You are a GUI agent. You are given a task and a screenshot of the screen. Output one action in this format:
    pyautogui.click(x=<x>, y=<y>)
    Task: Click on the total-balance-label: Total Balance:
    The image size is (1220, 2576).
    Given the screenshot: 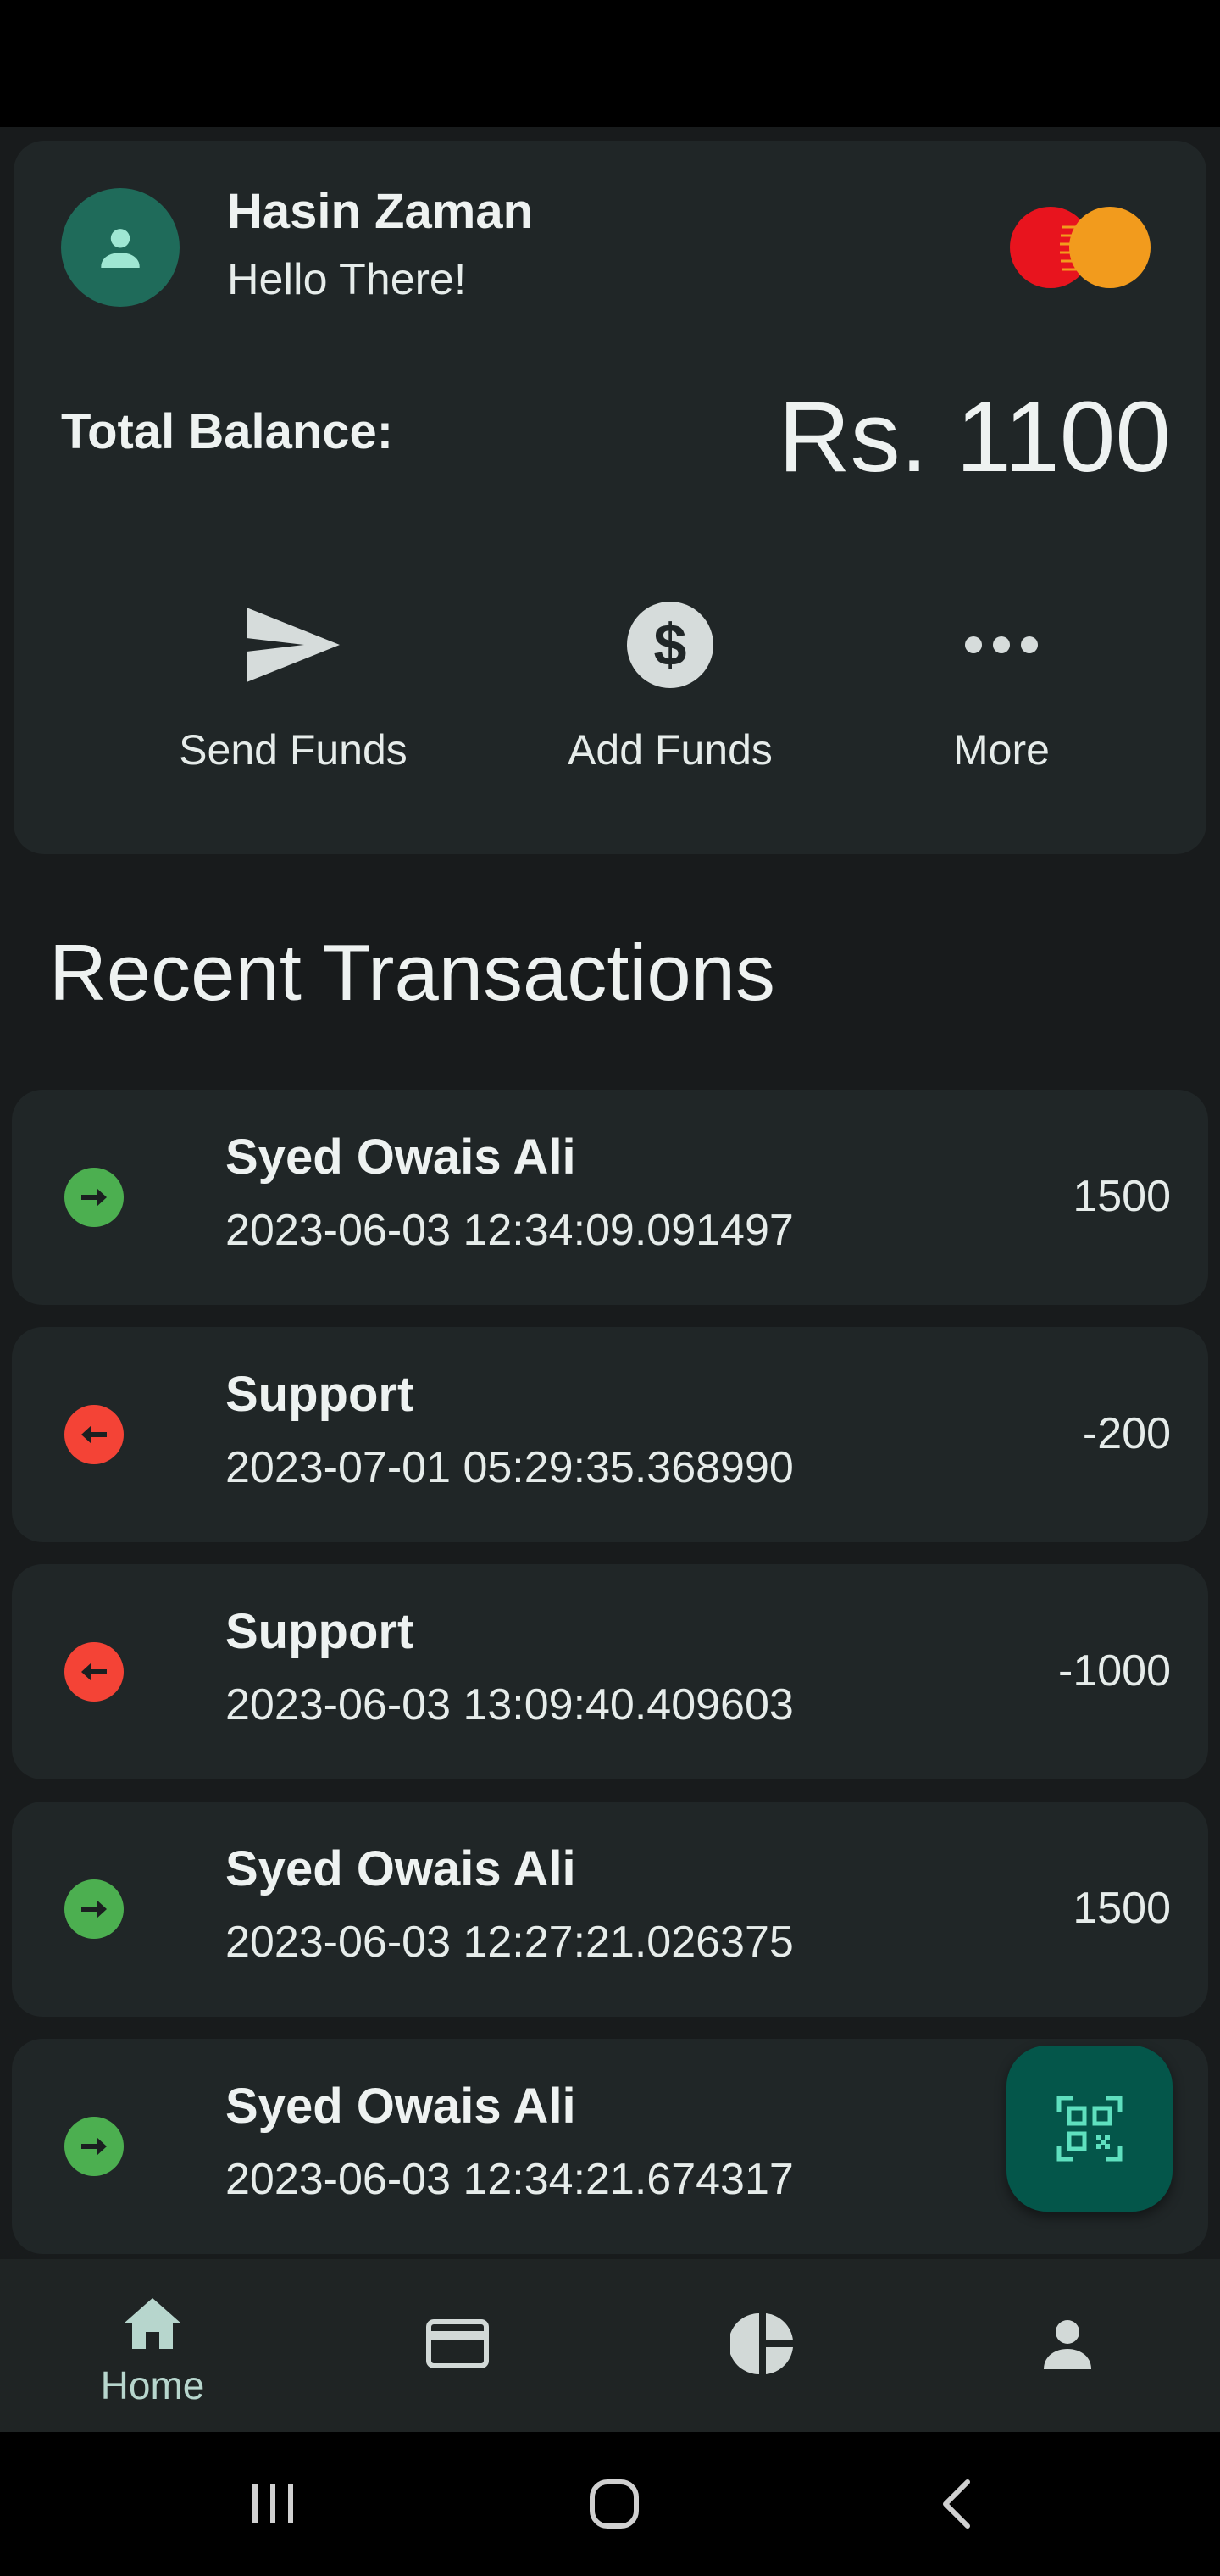 What is the action you would take?
    pyautogui.click(x=227, y=431)
    